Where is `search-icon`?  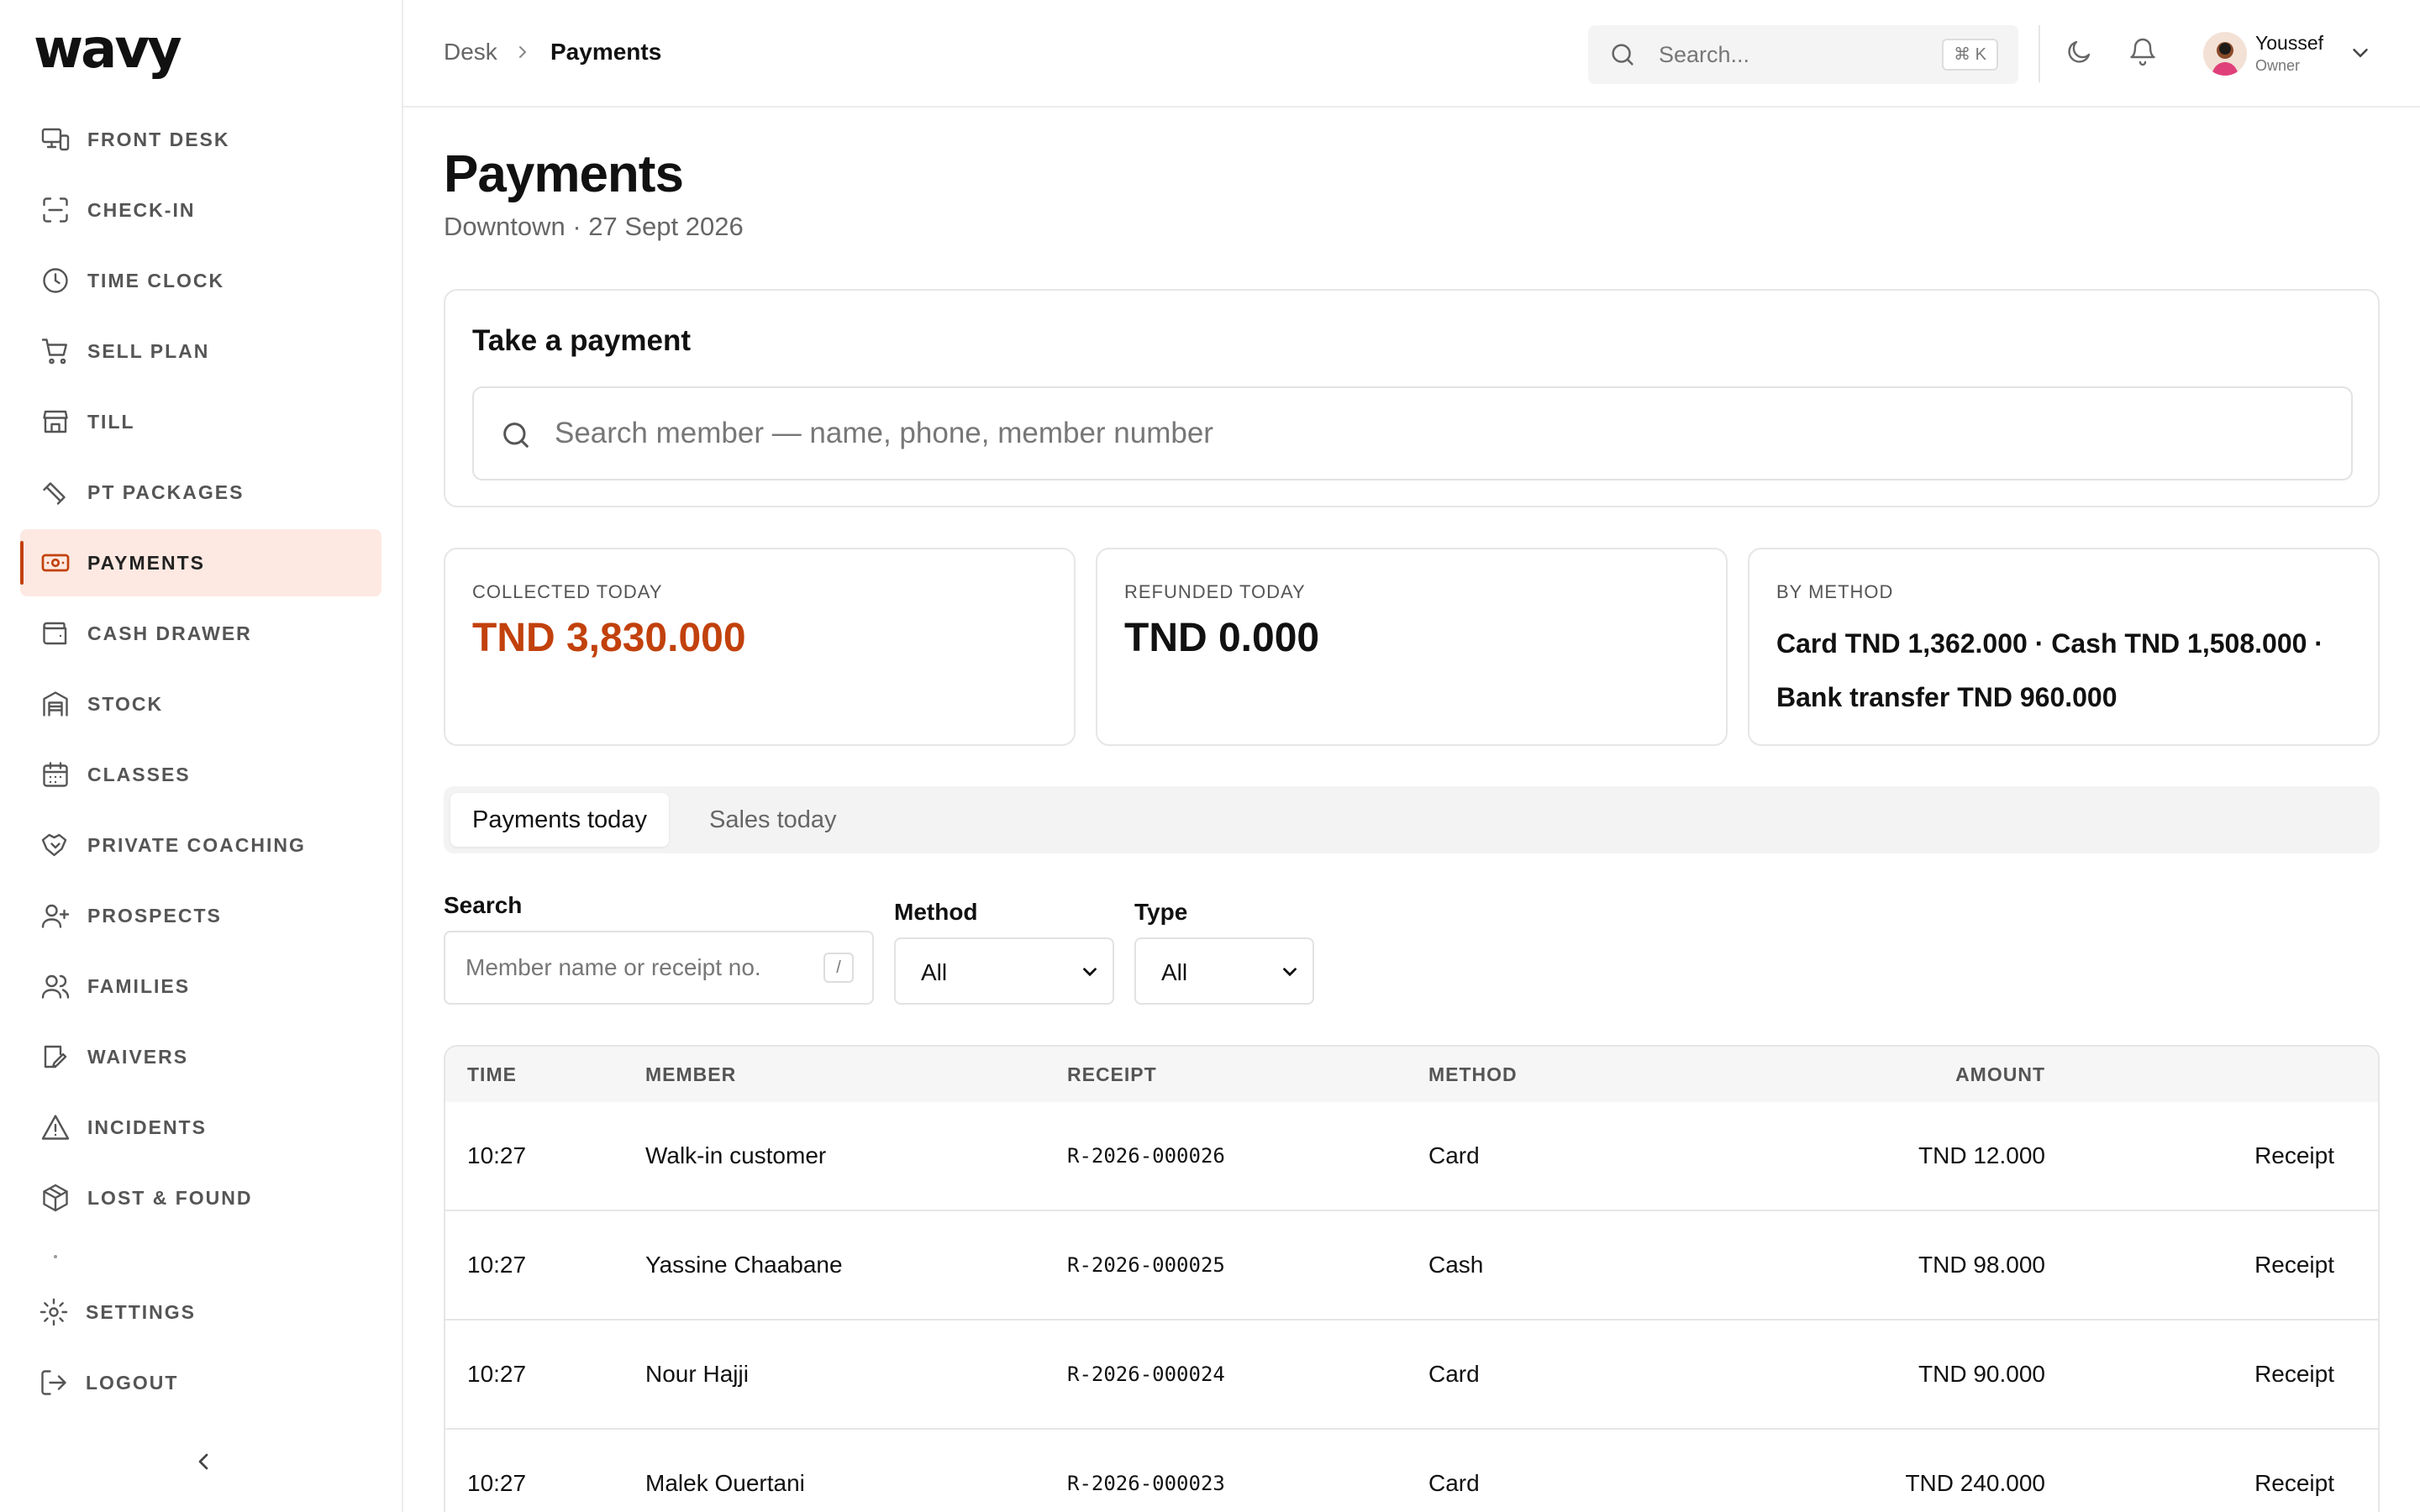
search-icon is located at coordinates (516, 435).